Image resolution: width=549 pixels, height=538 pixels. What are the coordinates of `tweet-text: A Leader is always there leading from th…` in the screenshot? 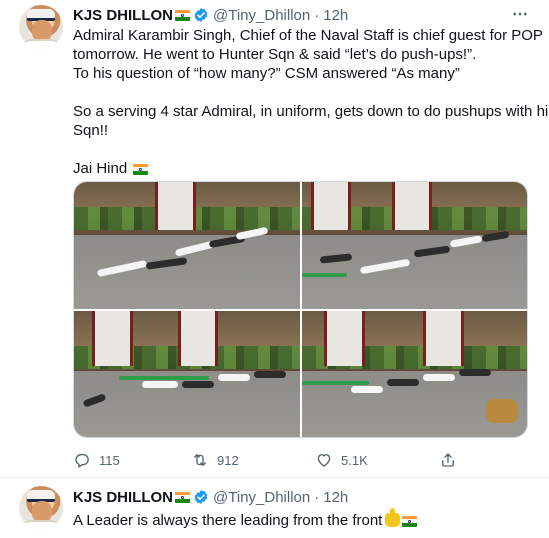 It's located at (303, 519).